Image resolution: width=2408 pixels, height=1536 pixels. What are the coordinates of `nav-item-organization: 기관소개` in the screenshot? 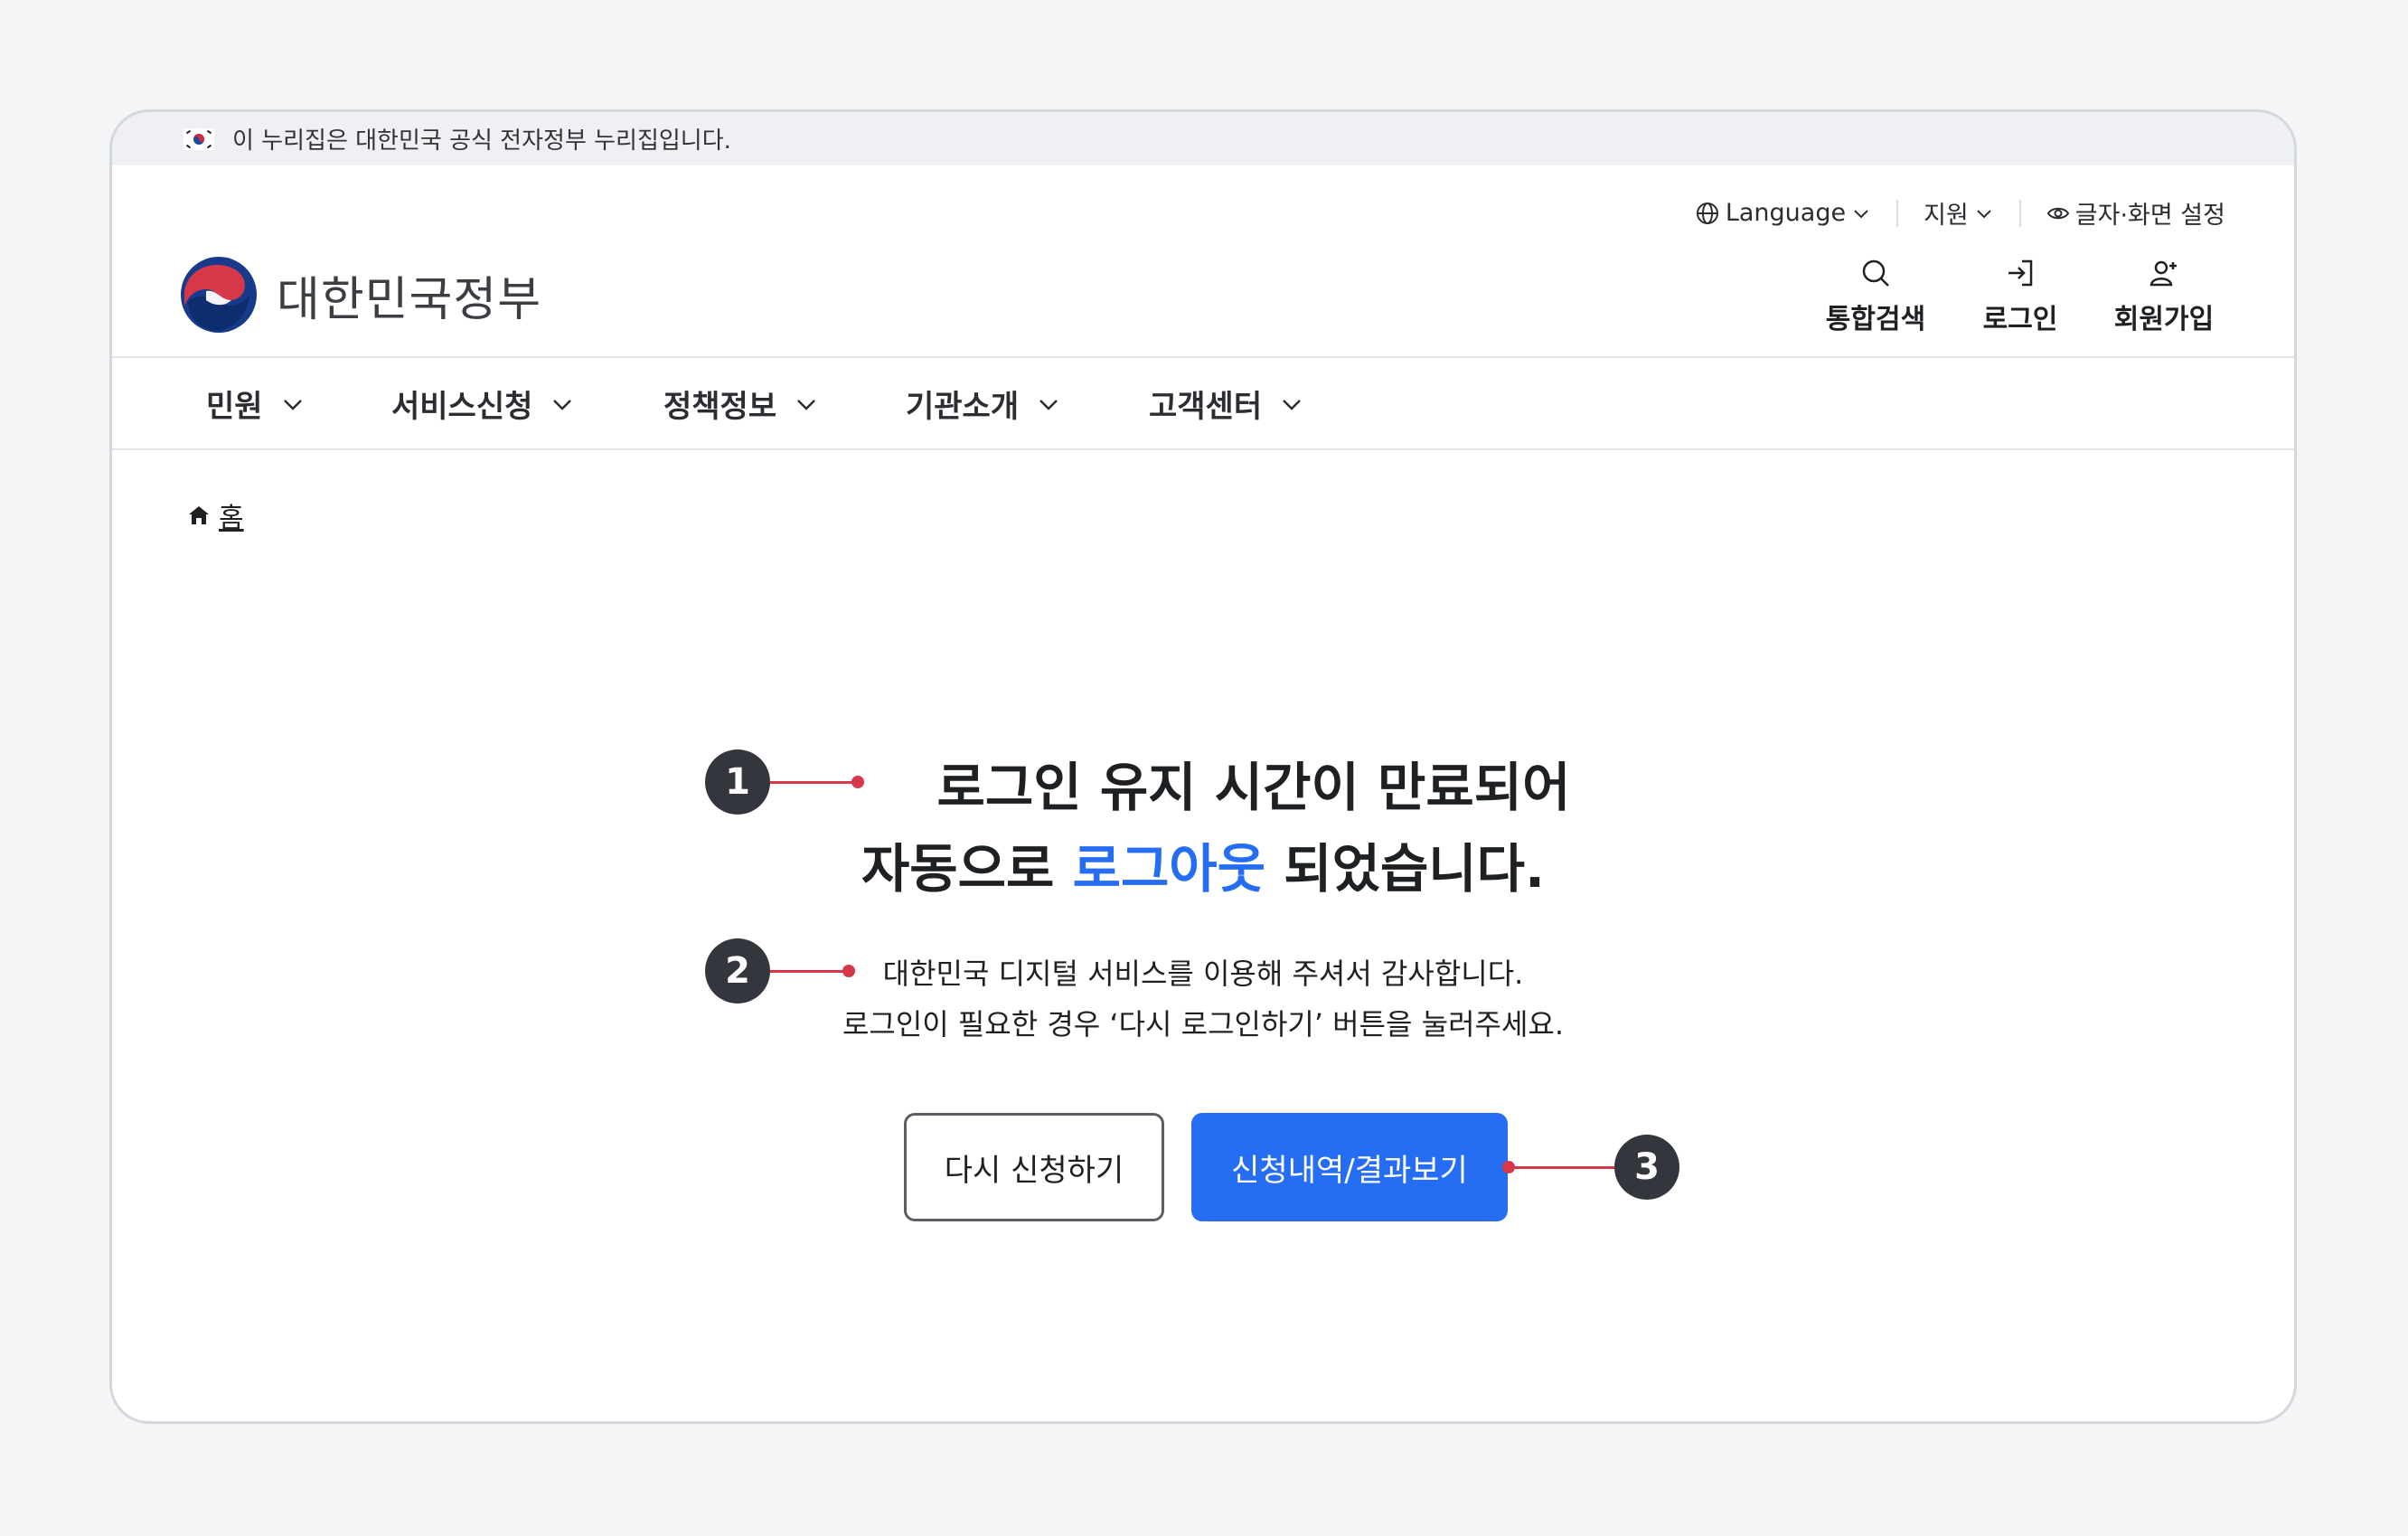 It's located at (984, 404).